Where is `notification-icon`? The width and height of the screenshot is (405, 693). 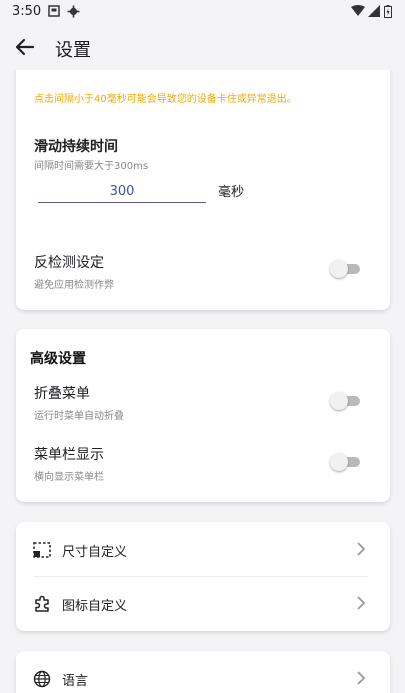
notification-icon is located at coordinates (54, 11).